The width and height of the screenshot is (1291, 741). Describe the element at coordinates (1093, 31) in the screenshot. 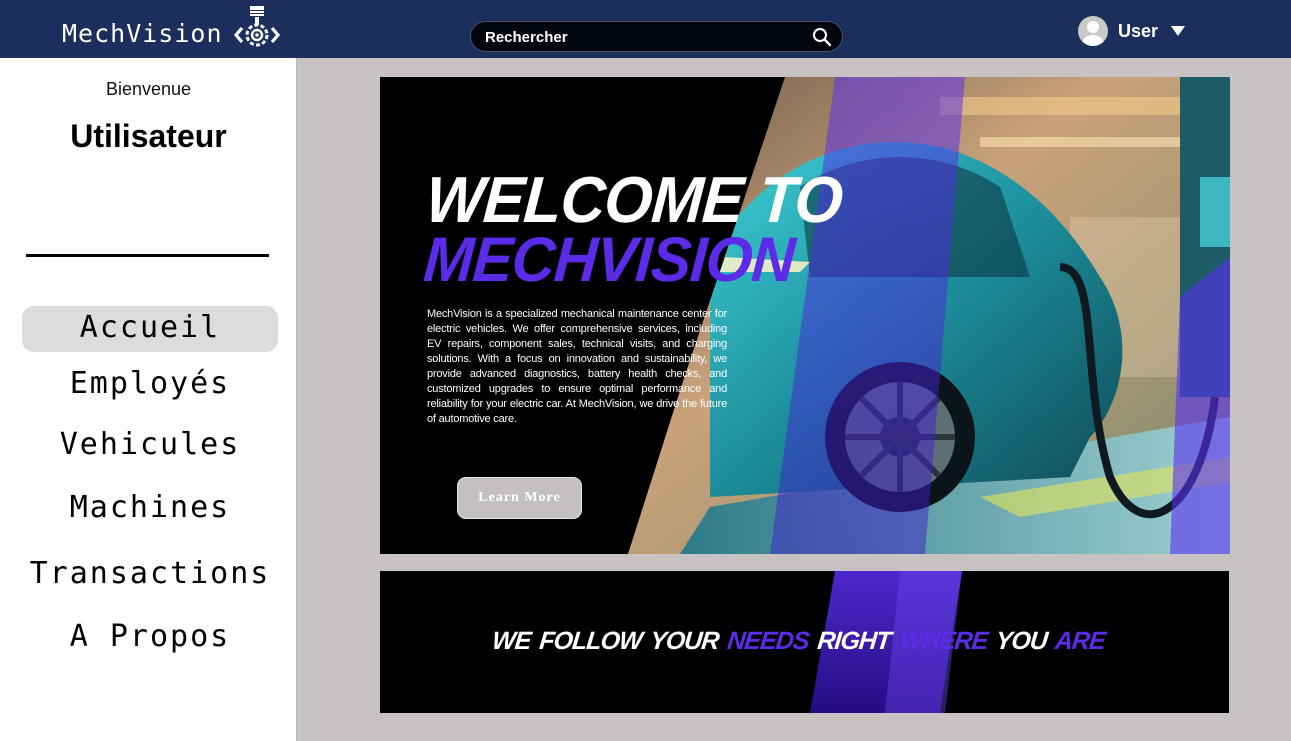

I see `avatar-icon` at that location.